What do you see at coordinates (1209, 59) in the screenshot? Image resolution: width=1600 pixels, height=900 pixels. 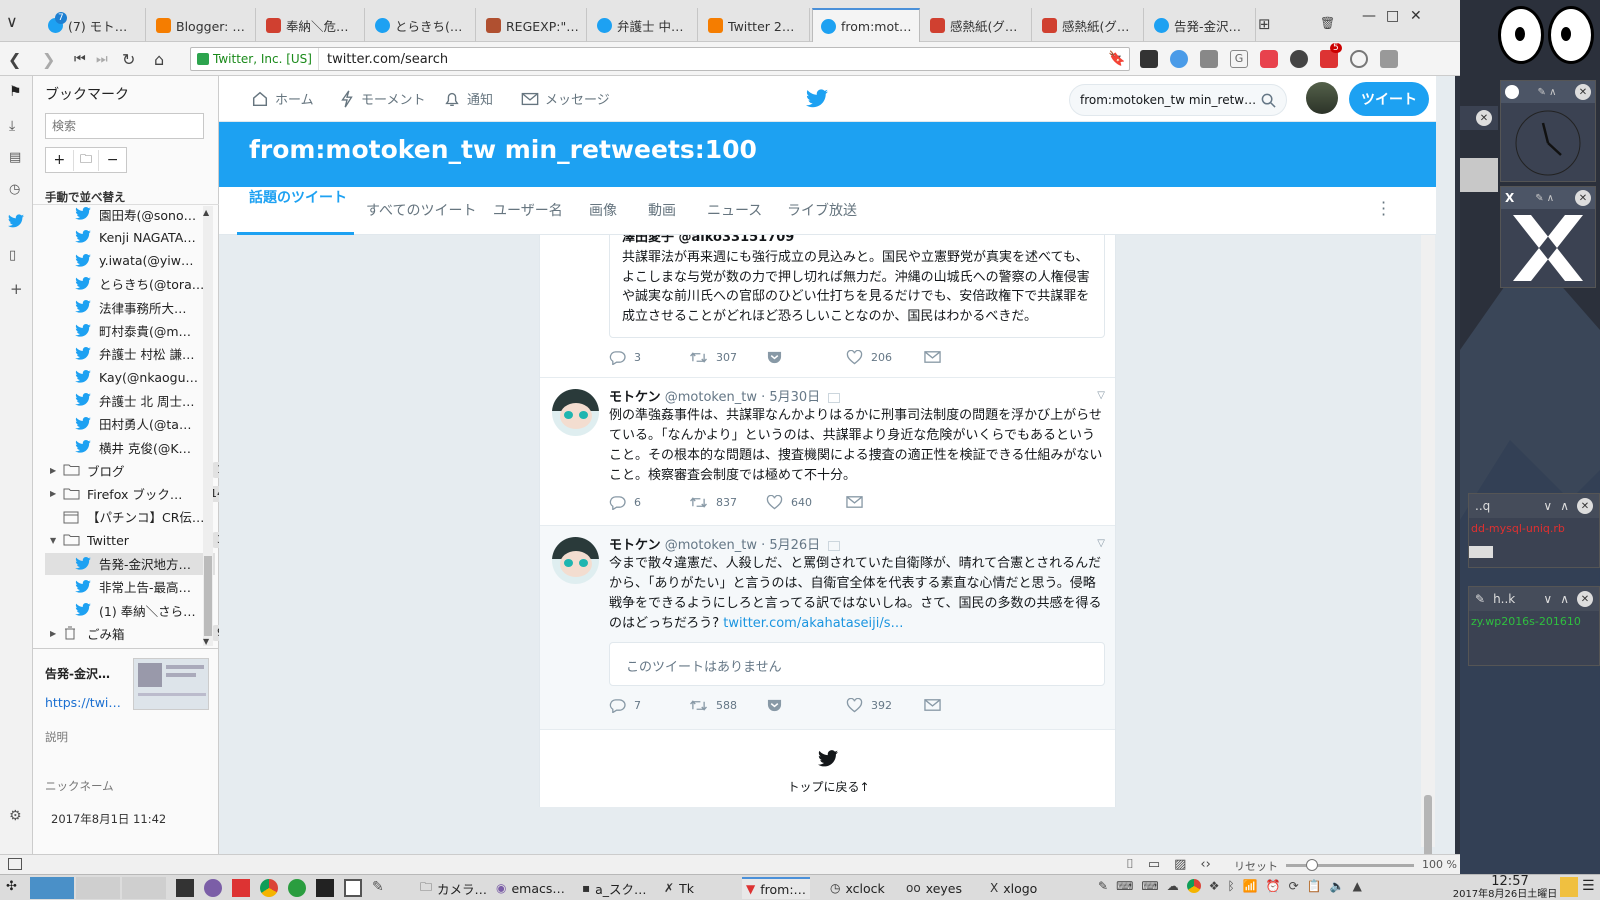 I see `extension-clipboard-icon` at bounding box center [1209, 59].